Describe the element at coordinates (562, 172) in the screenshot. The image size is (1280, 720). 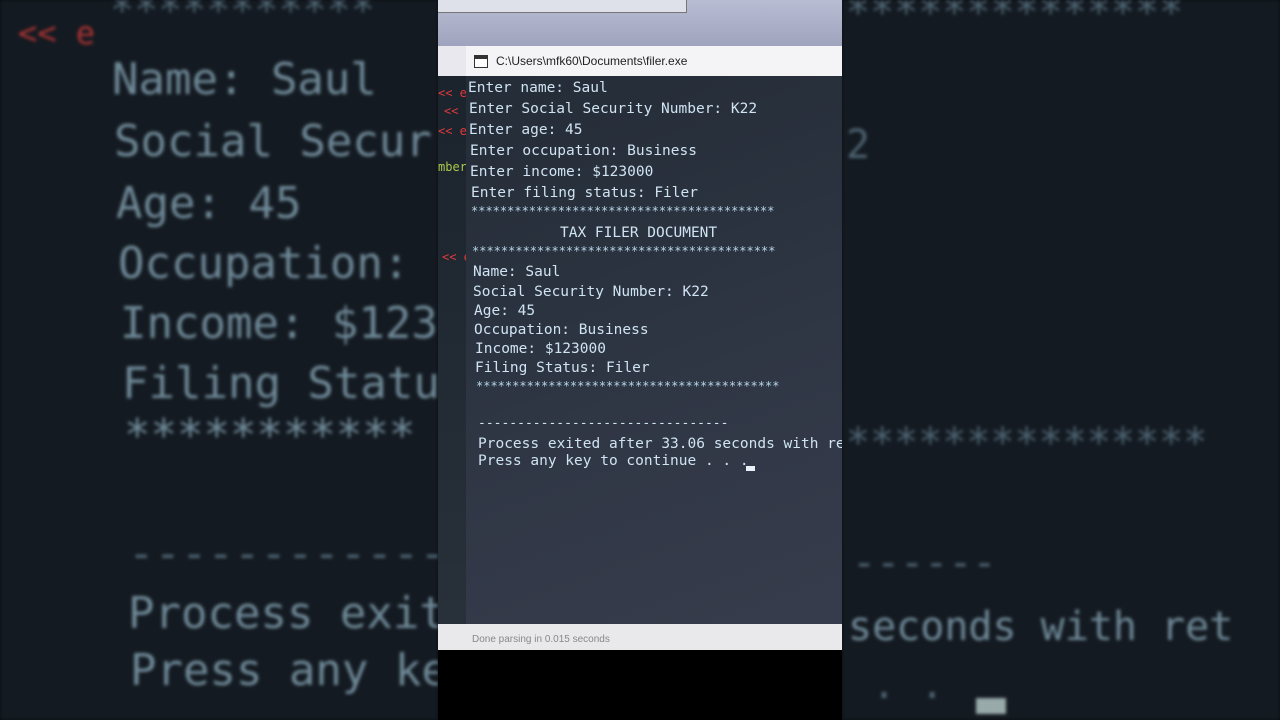
I see `console-line: Enter income: $123000` at that location.